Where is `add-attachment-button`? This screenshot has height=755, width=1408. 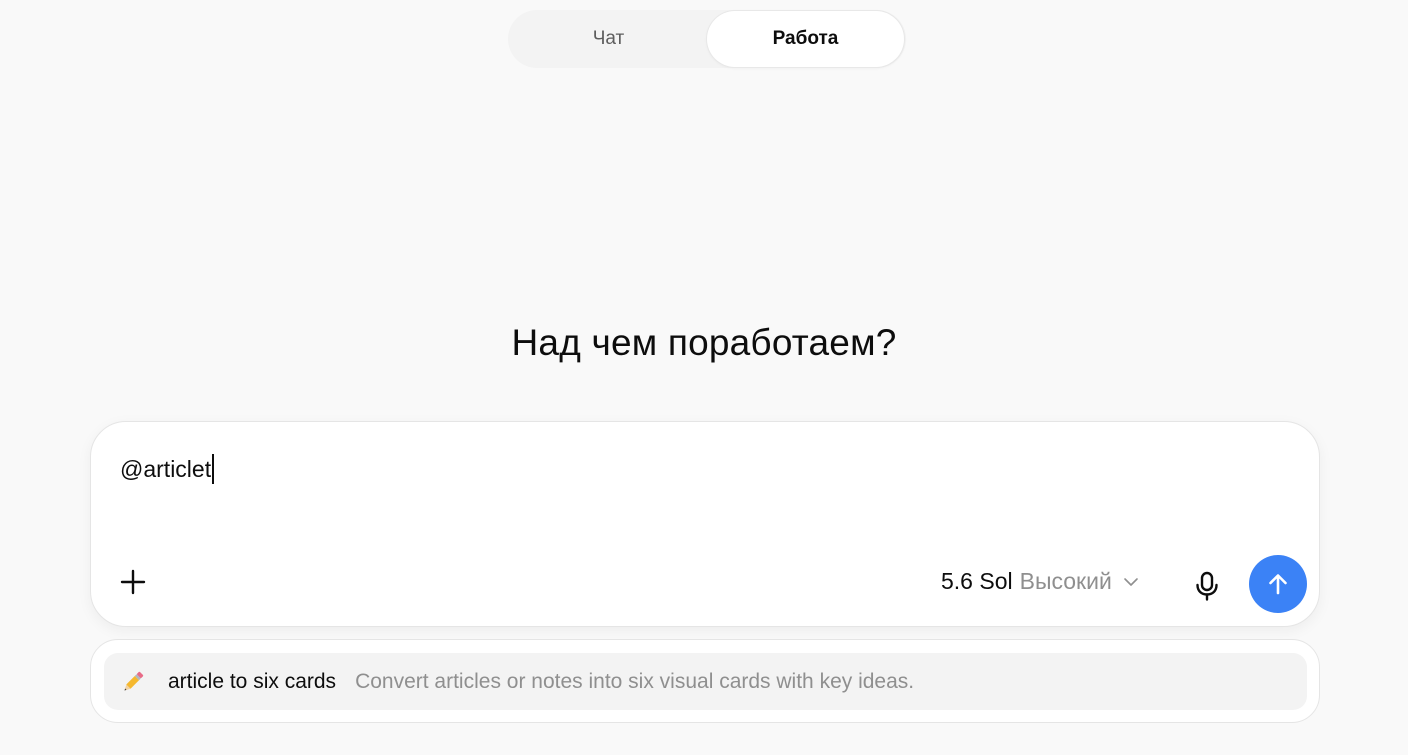 add-attachment-button is located at coordinates (133, 582).